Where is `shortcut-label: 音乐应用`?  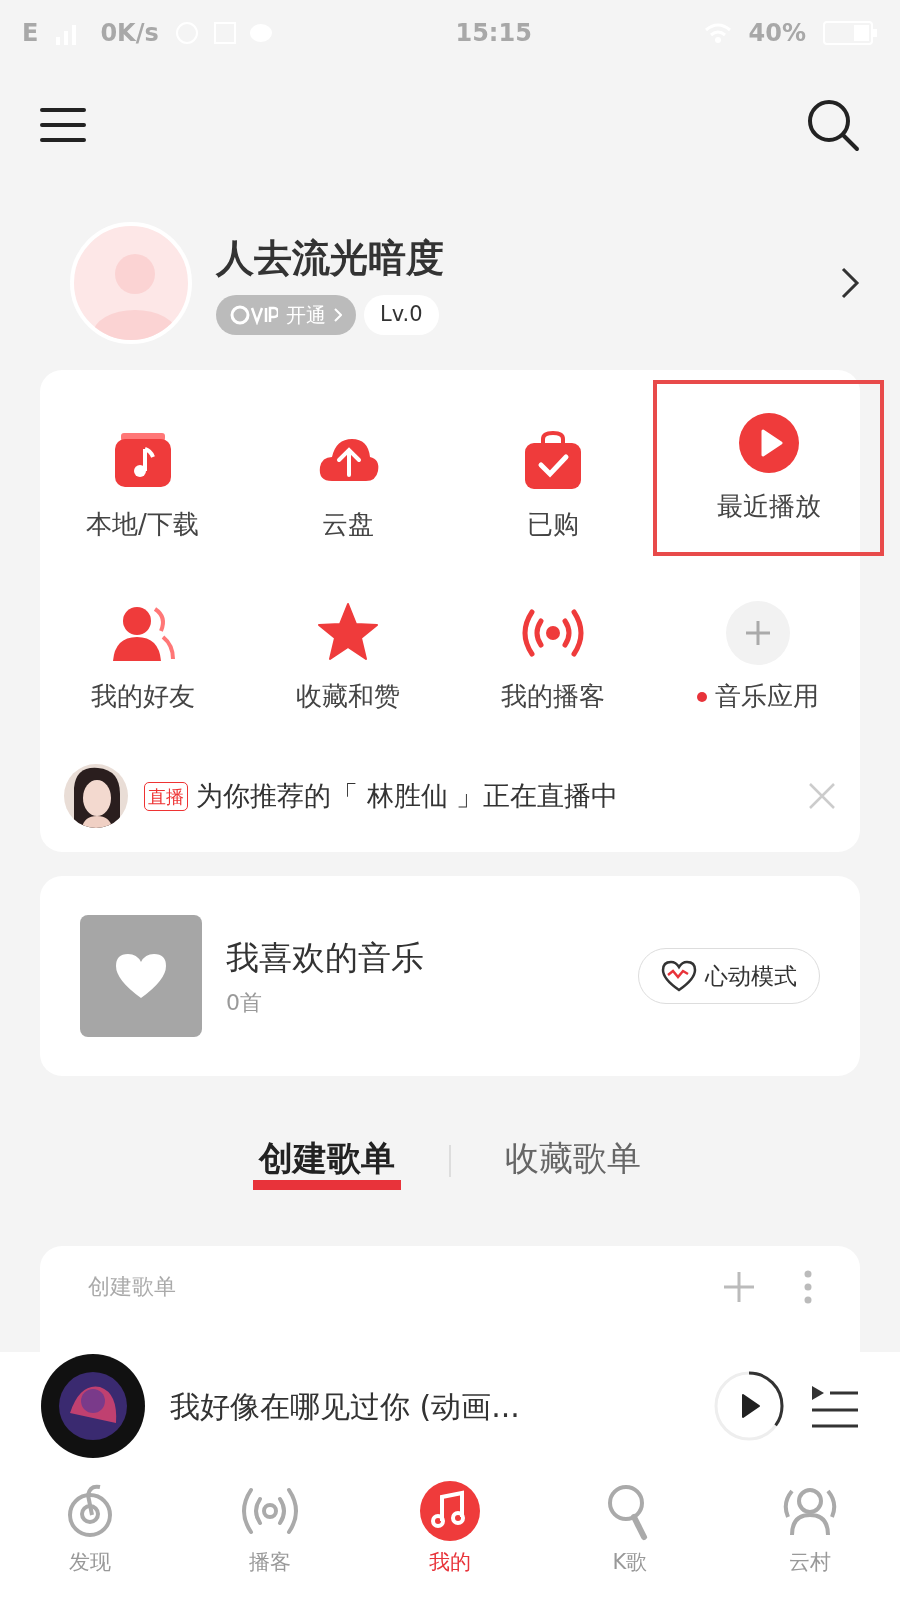 shortcut-label: 音乐应用 is located at coordinates (757, 696).